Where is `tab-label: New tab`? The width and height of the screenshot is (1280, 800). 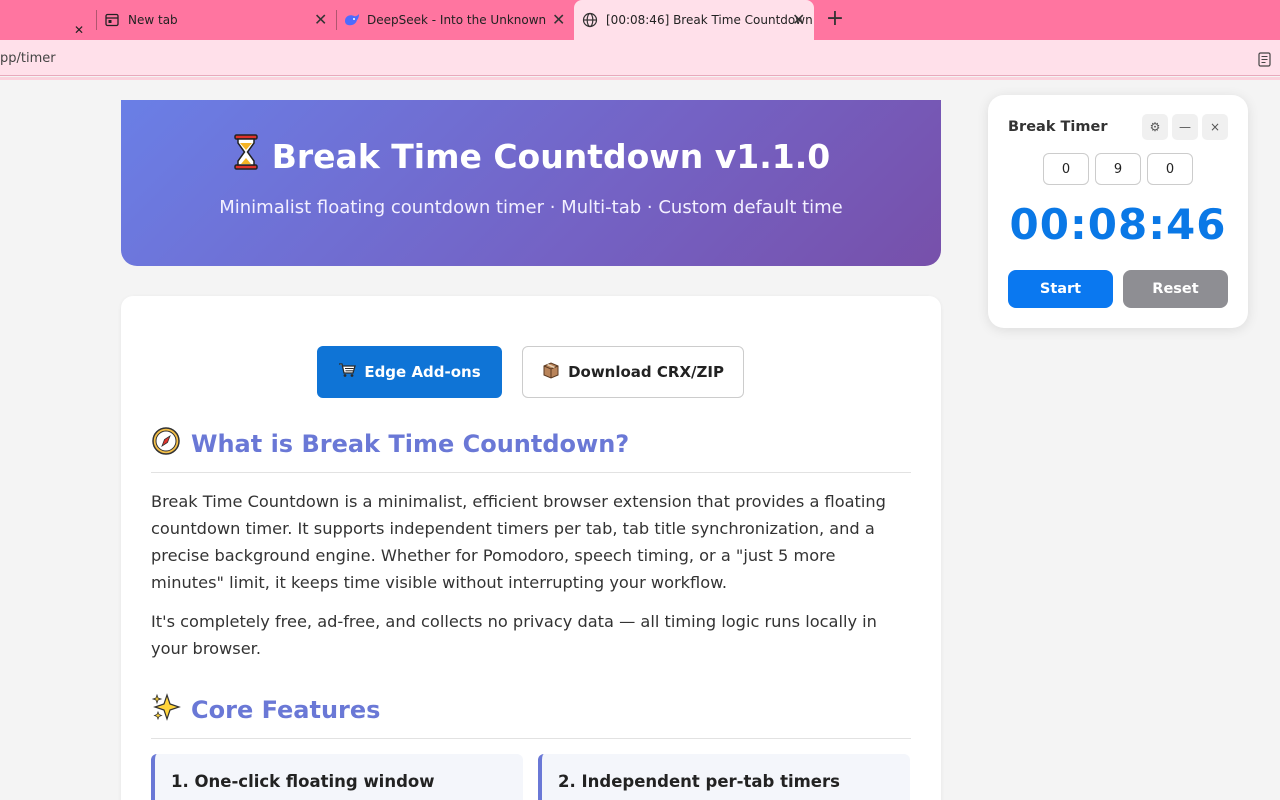 tab-label: New tab is located at coordinates (153, 20).